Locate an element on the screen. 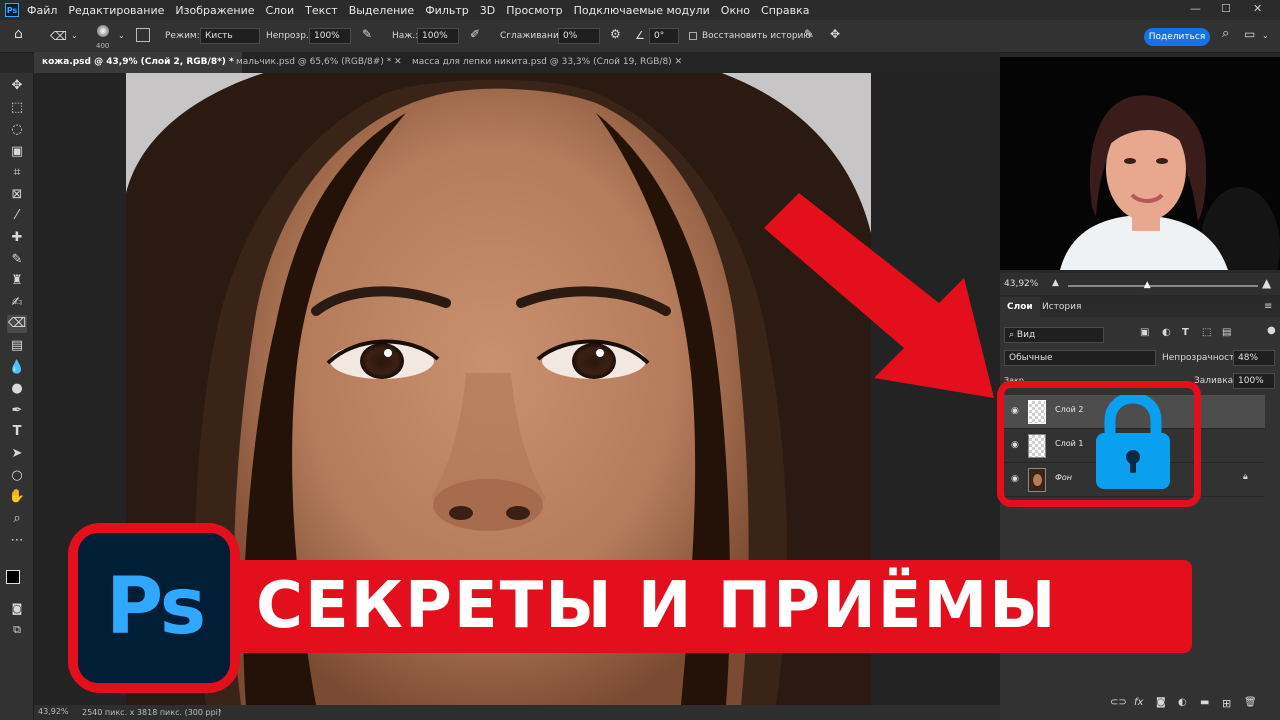 The height and width of the screenshot is (720, 1280). pressure-input: 100% is located at coordinates (438, 36).